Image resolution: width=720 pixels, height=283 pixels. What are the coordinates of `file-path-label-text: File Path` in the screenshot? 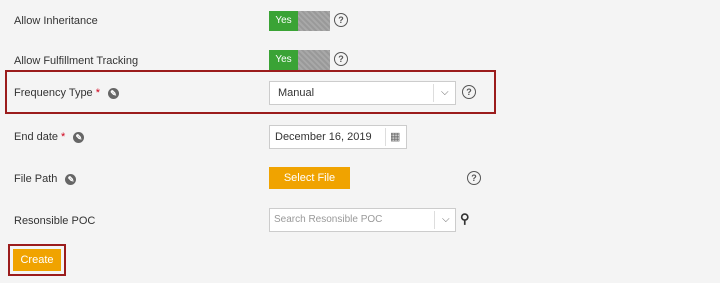 It's located at (36, 179).